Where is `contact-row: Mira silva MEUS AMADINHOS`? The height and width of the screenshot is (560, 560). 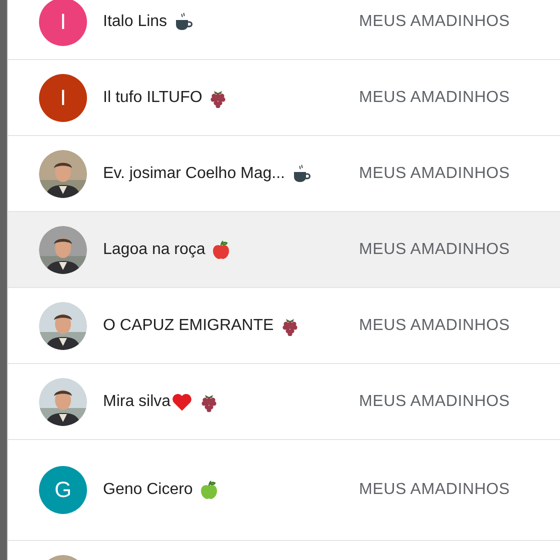 contact-row: Mira silva MEUS AMADINHOS is located at coordinates (284, 402).